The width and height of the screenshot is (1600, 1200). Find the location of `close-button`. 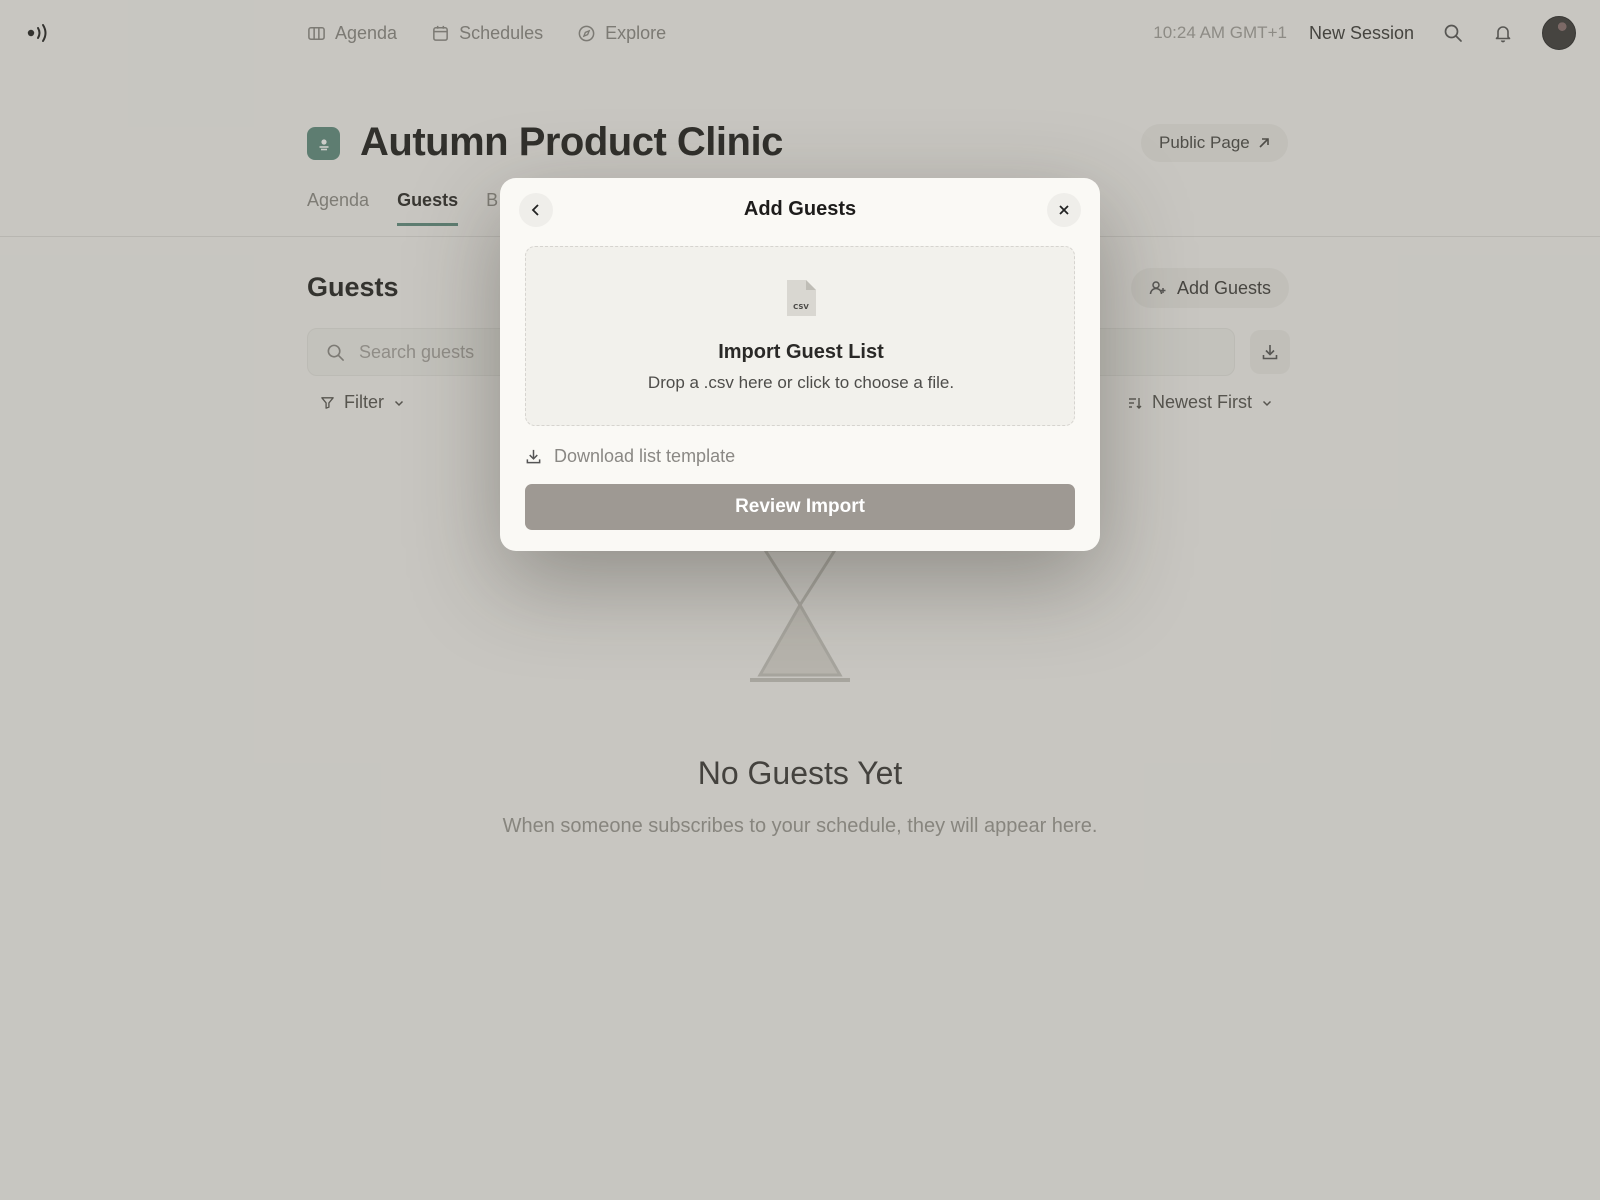

close-button is located at coordinates (1064, 210).